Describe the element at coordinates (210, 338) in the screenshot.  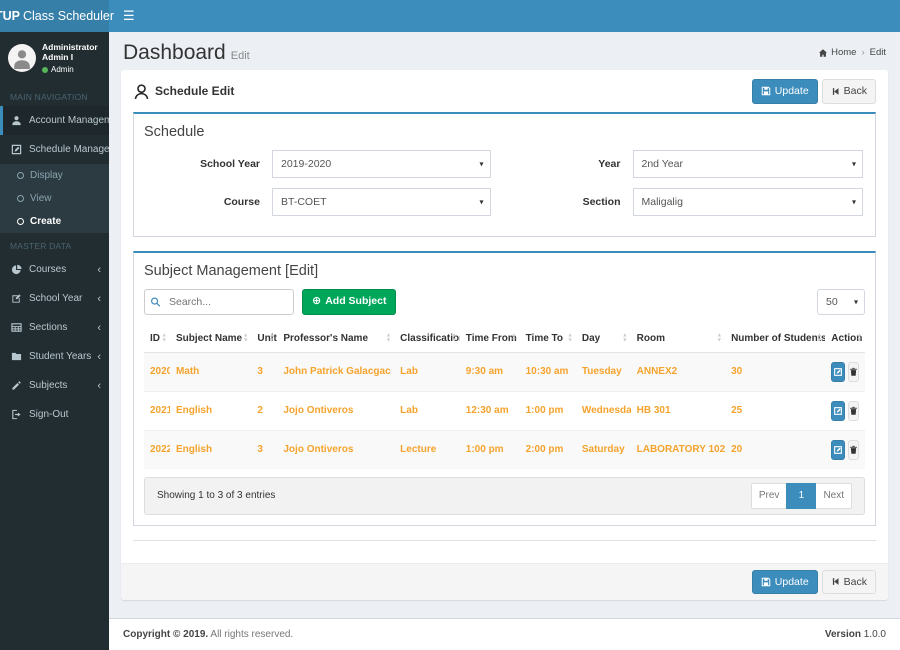
I see `column-header-subject-name: Subject Name ▲ ▼` at that location.